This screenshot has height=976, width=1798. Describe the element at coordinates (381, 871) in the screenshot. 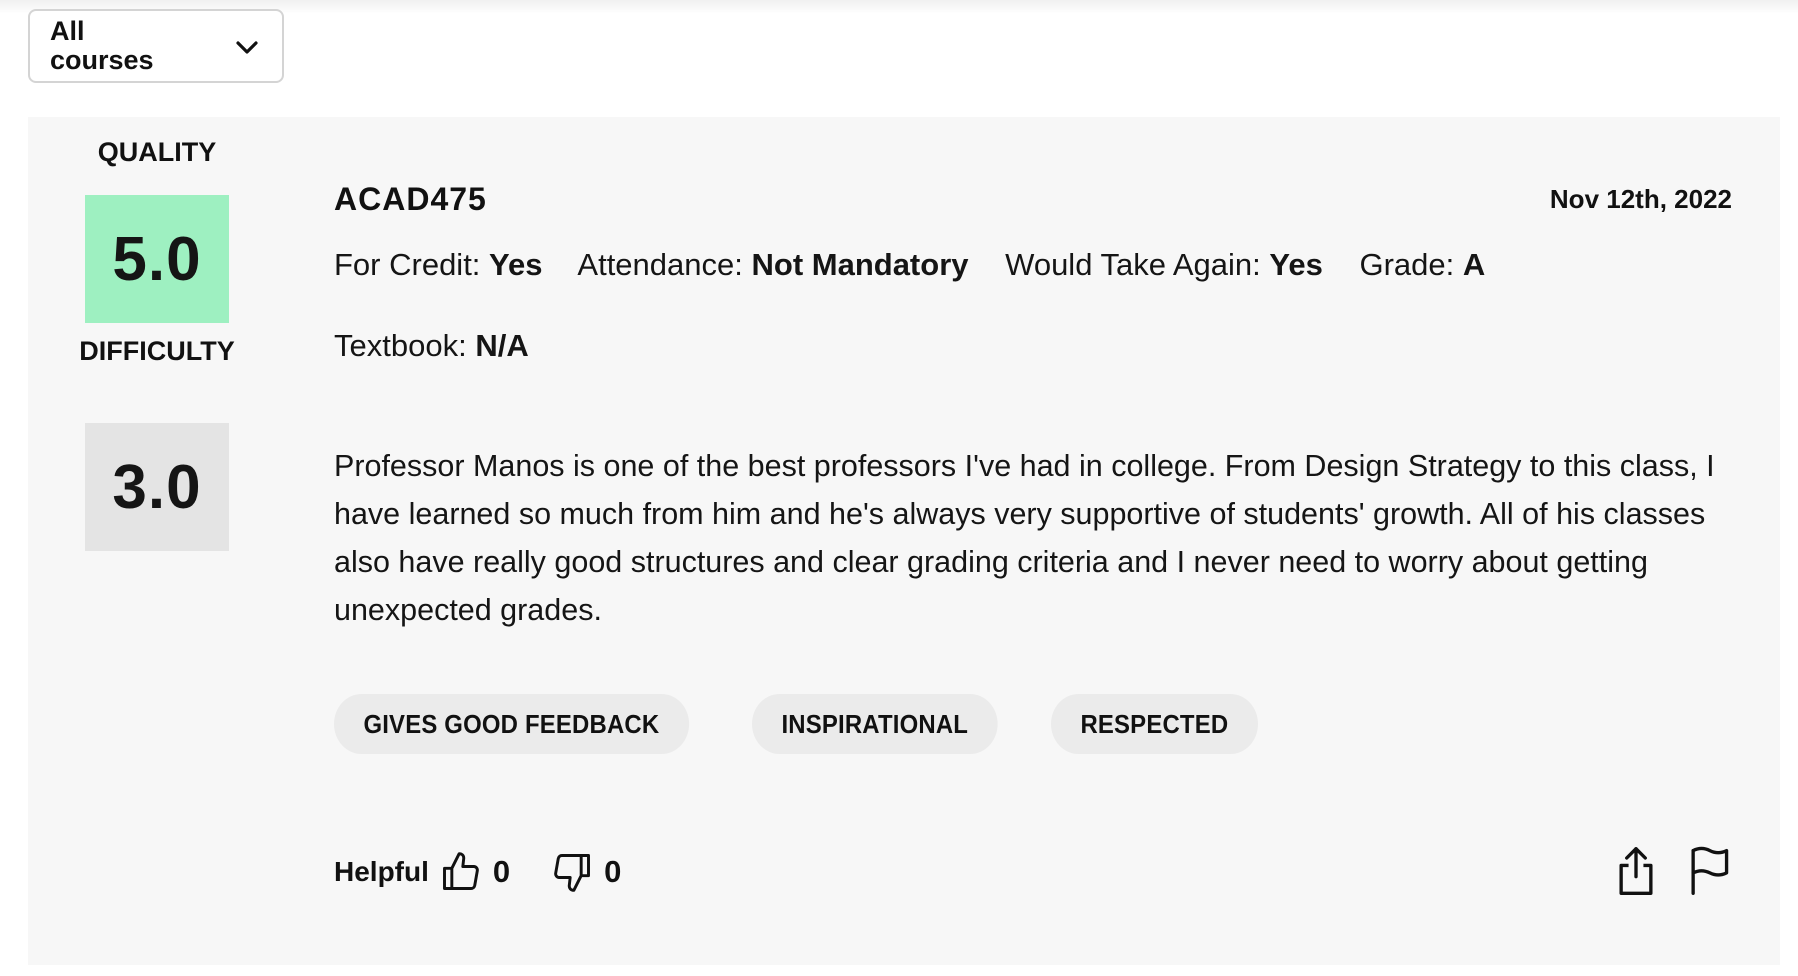

I see `helpful-label: Helpful` at that location.